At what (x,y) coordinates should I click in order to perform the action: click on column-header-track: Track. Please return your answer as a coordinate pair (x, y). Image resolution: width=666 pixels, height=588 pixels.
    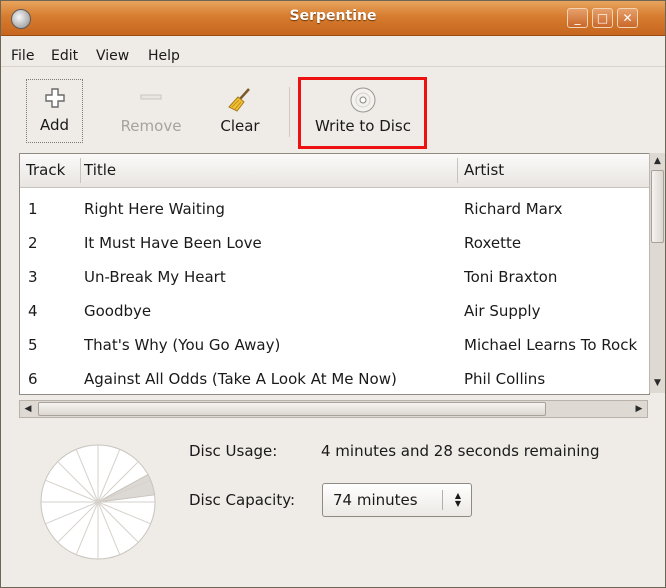
    Looking at the image, I should click on (50, 170).